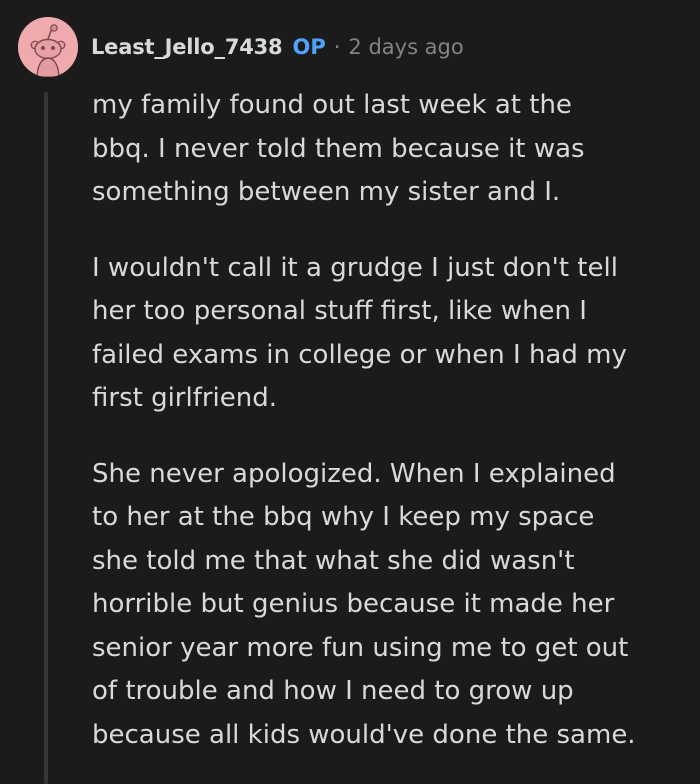 This screenshot has width=700, height=784. What do you see at coordinates (359, 354) in the screenshot?
I see `text-line: failed exams in college or when I had my` at bounding box center [359, 354].